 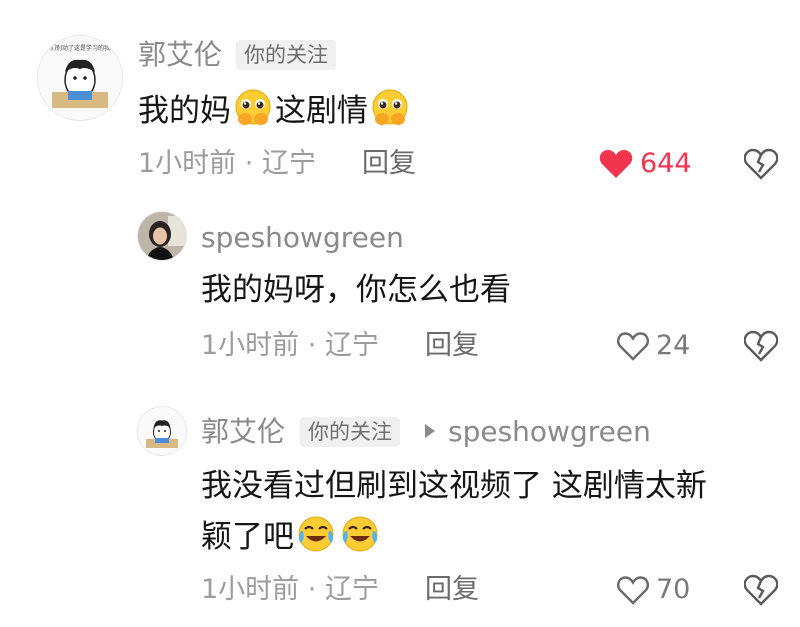 What do you see at coordinates (454, 486) in the screenshot?
I see `comment-text: 我没看过但刷到这视频了 这剧情太新` at bounding box center [454, 486].